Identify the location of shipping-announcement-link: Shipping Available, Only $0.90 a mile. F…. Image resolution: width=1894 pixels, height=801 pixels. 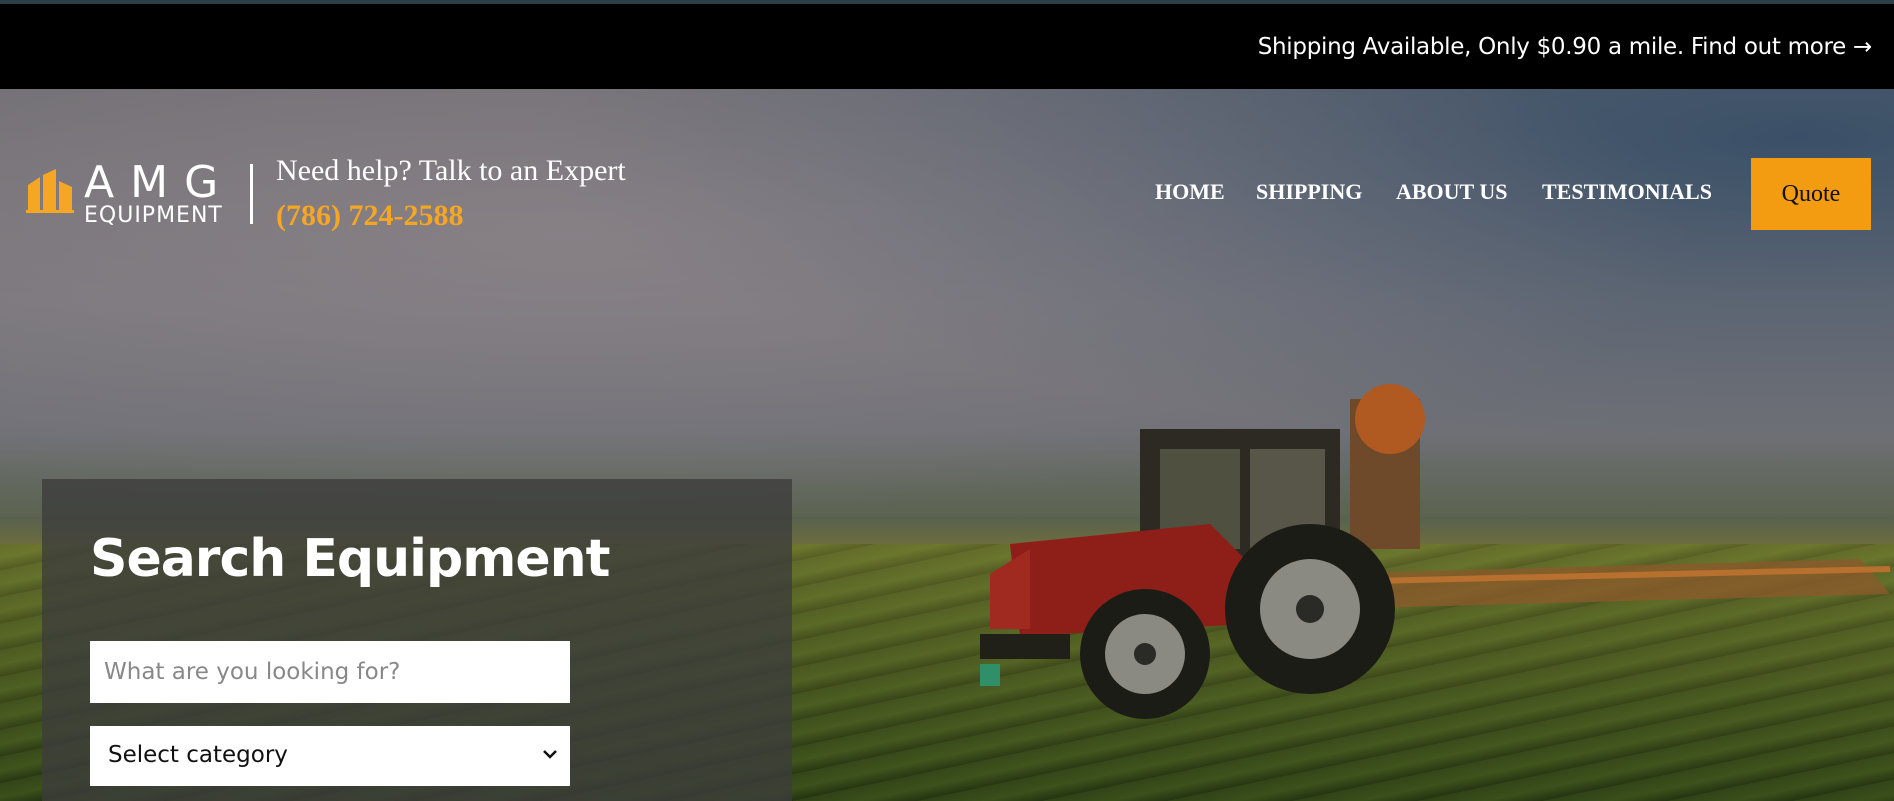
(1565, 47).